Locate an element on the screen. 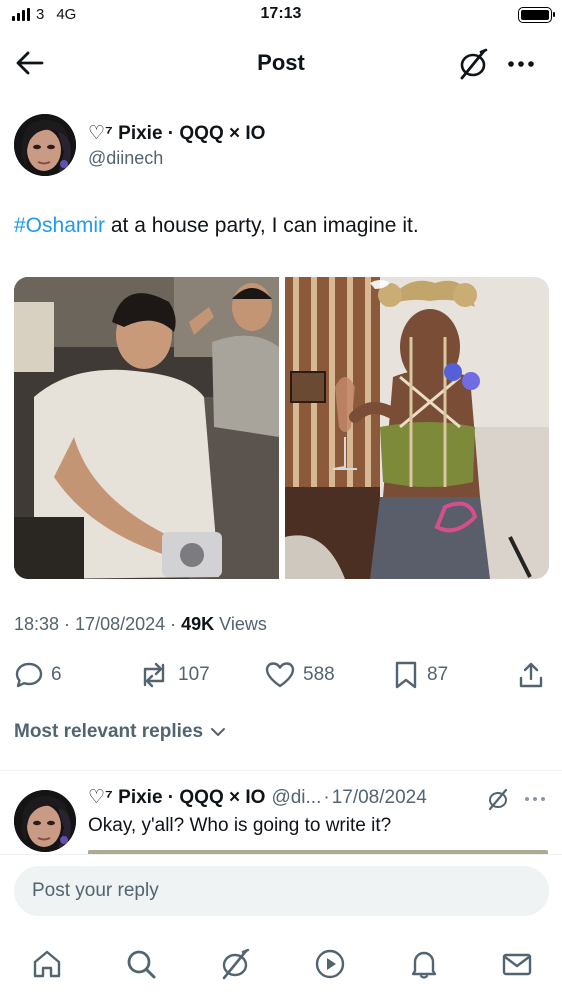 This screenshot has height=1000, width=562. back-button is located at coordinates (31, 63).